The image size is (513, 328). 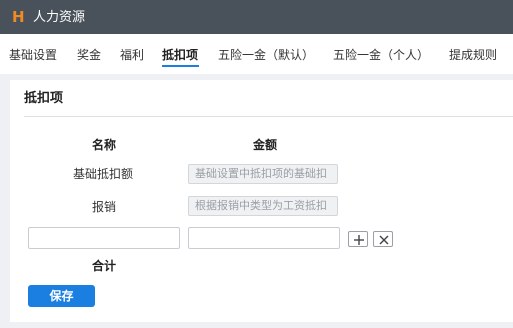 I want to click on tab-bar: 基础设置 奖金 福利 抵扣项 五险一金（默认） 五险一金（个人） 提成规则, so click(x=256, y=54).